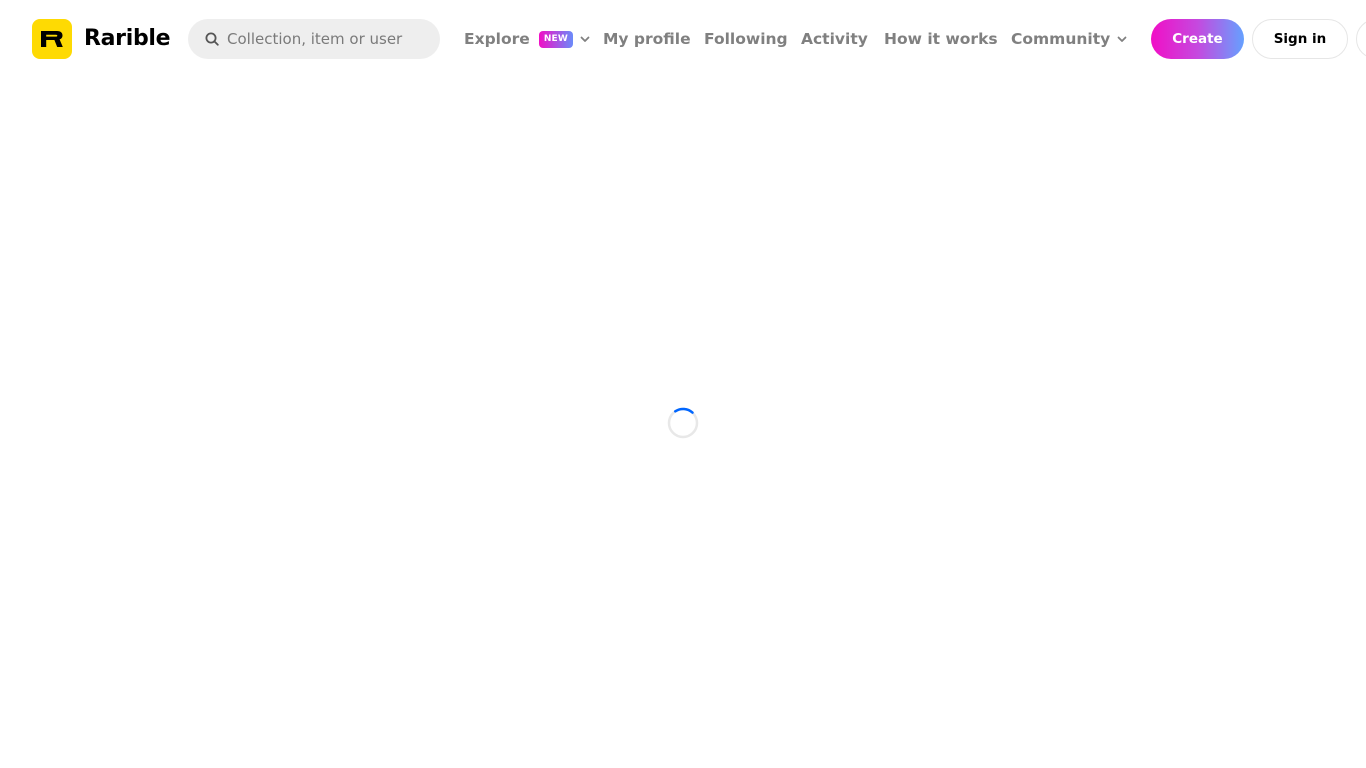  Describe the element at coordinates (212, 39) in the screenshot. I see `search-icon` at that location.